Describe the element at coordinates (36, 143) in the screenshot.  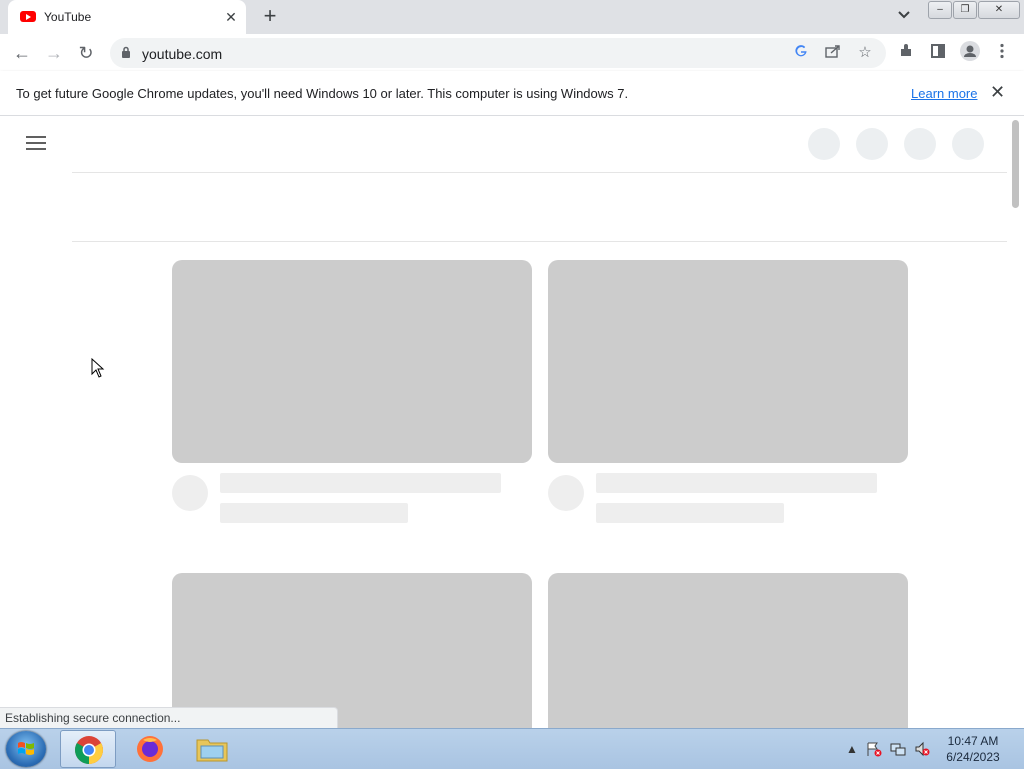
I see `guide-menu-icon` at that location.